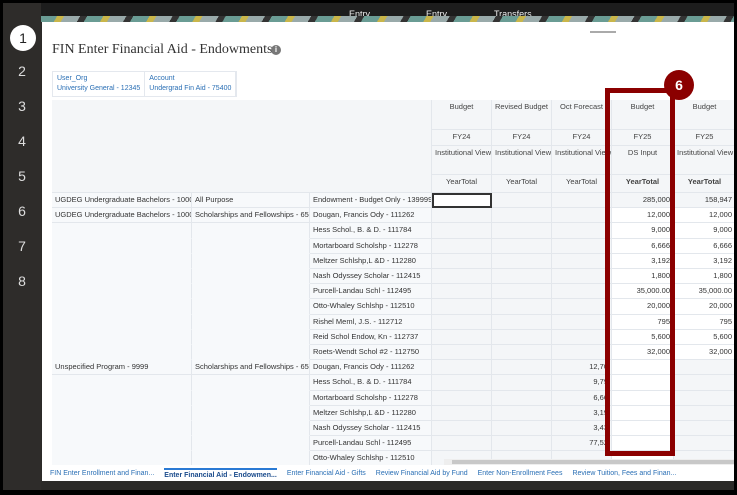  Describe the element at coordinates (582, 429) in the screenshot. I see `data-cell: 3,43` at that location.